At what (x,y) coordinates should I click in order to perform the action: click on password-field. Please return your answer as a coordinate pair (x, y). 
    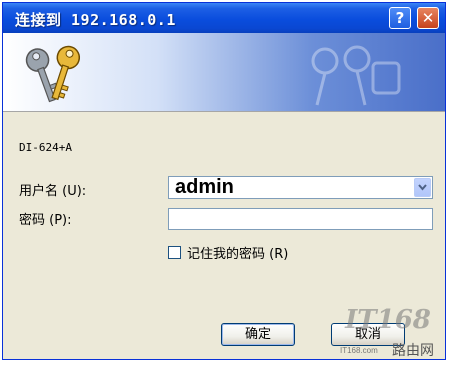
    Looking at the image, I should click on (300, 219).